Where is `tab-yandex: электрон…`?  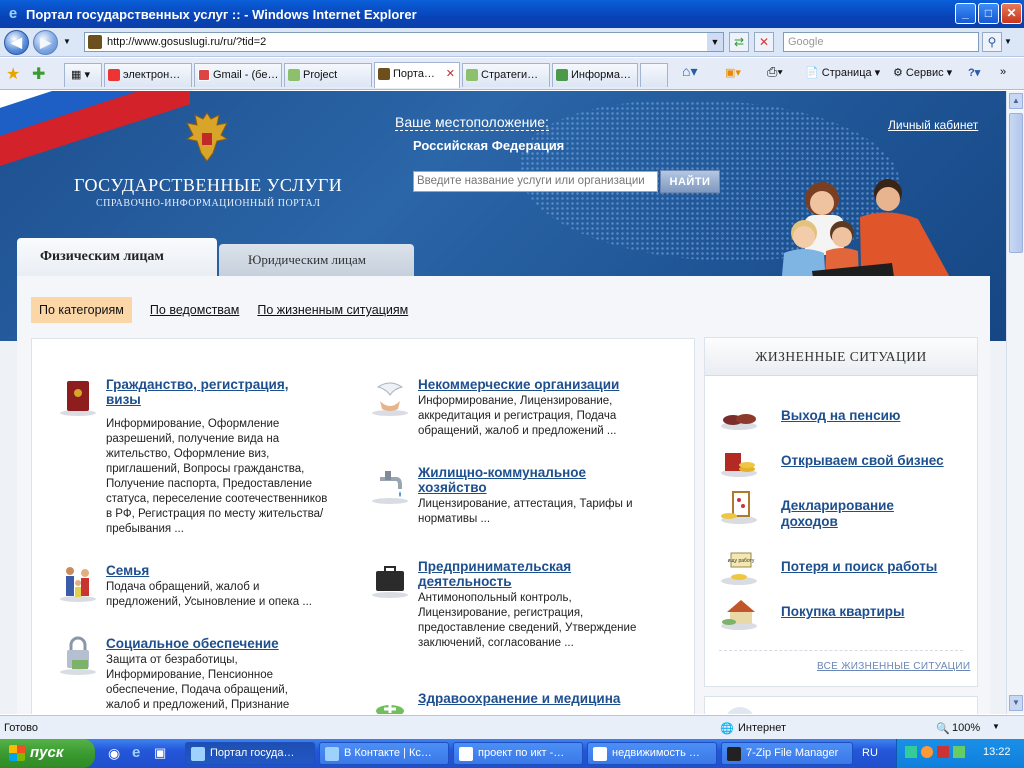 tab-yandex: электрон… is located at coordinates (148, 75).